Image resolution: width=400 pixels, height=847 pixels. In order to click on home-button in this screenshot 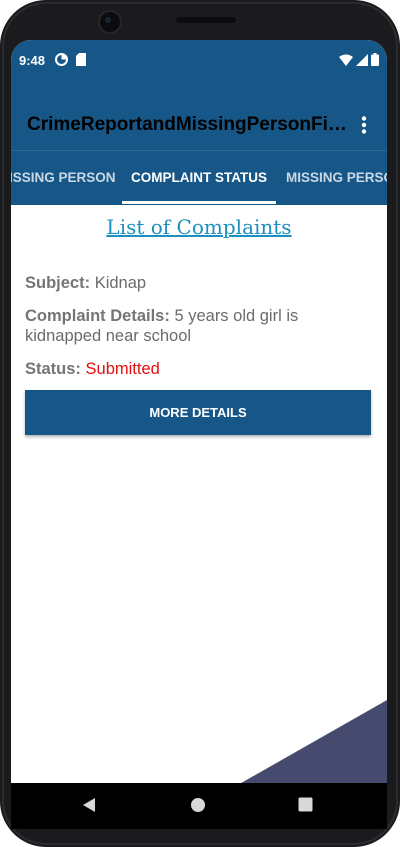, I will do `click(198, 807)`.